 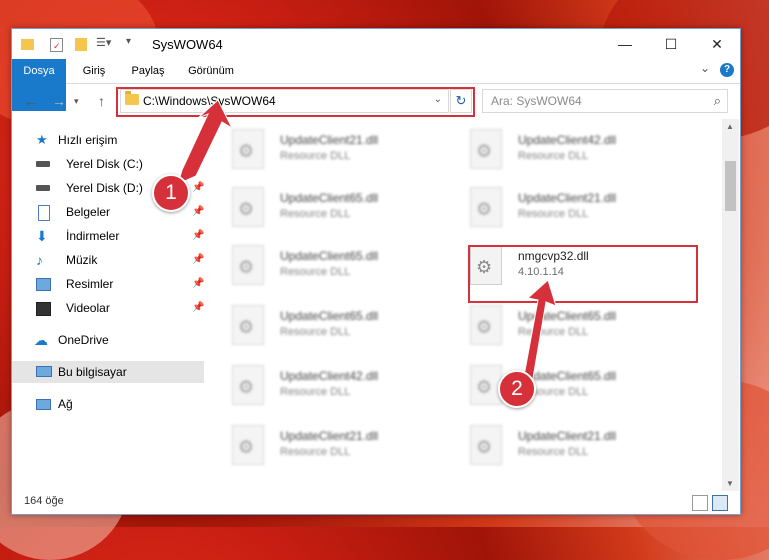 I want to click on step-marker-2: 2, so click(x=517, y=389).